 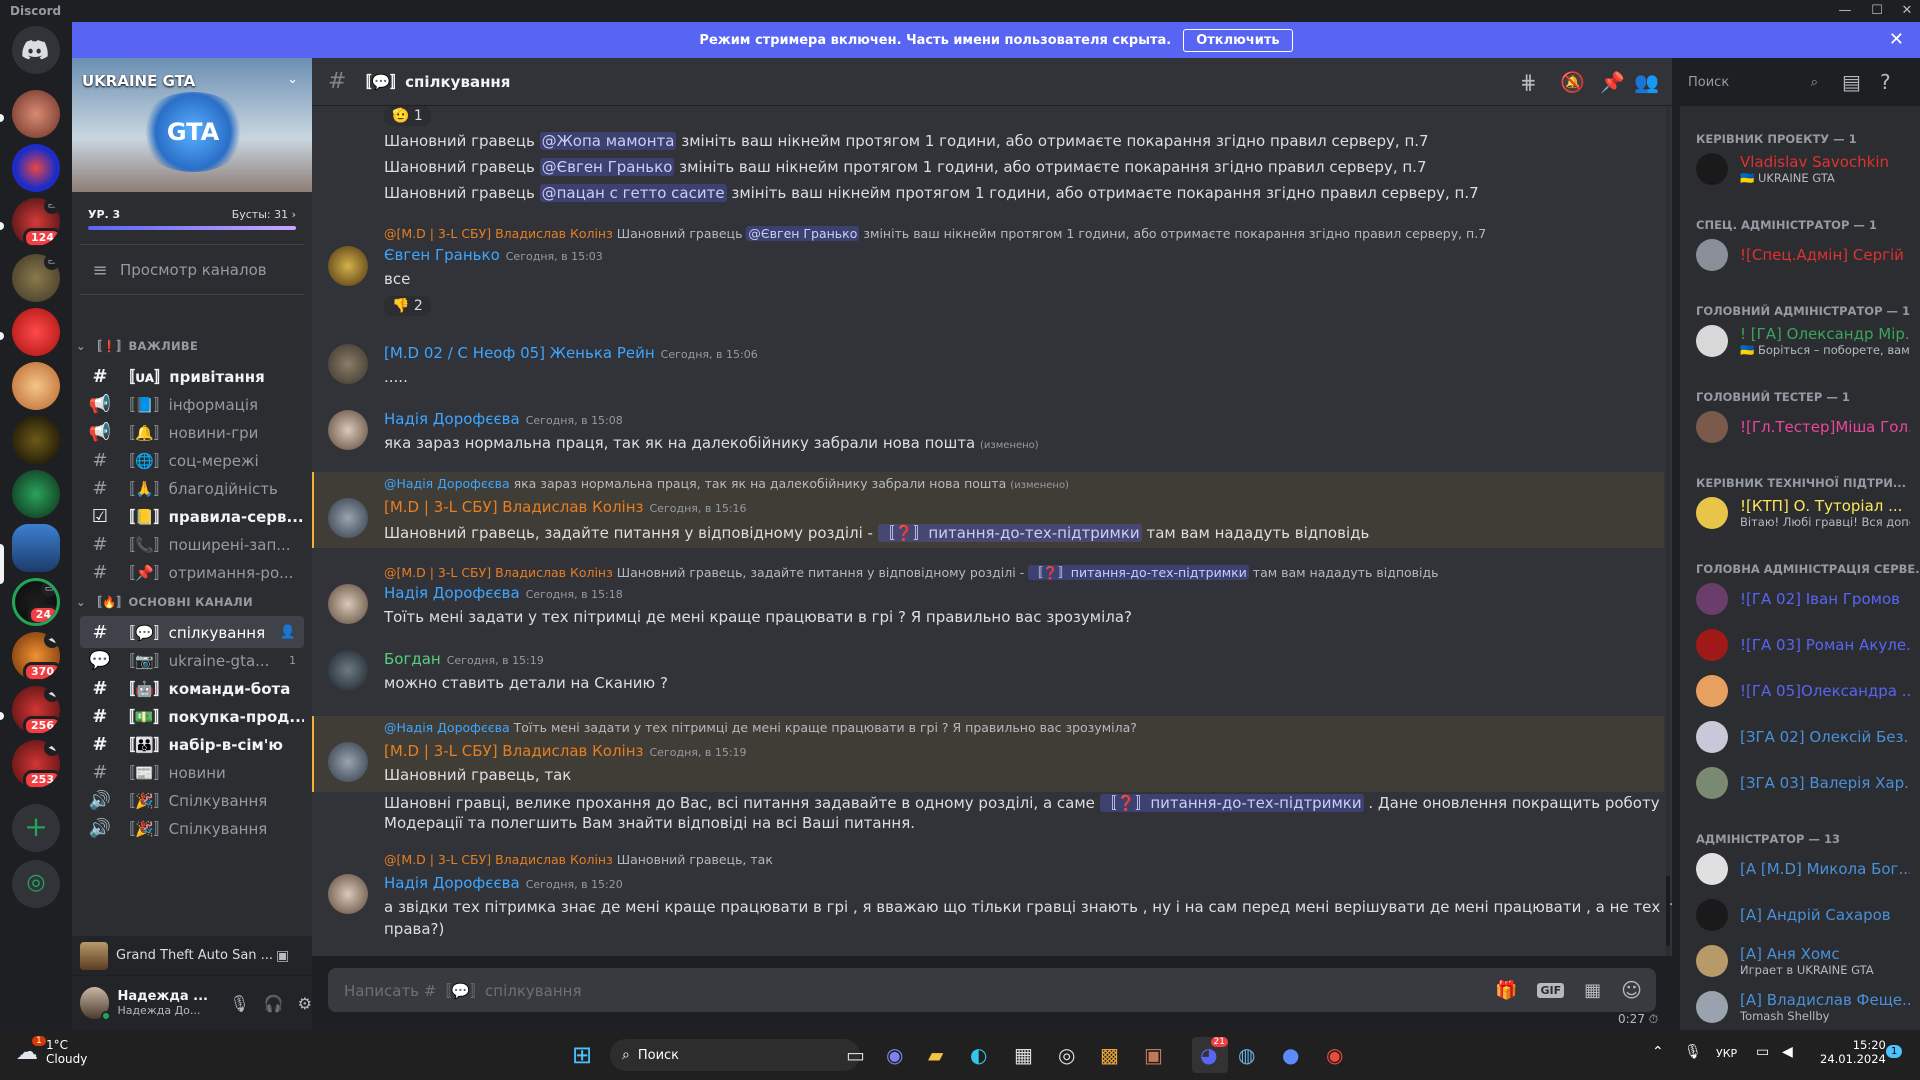 What do you see at coordinates (192, 270) in the screenshot?
I see `browse-channels: ≡ Просмотр каналов` at bounding box center [192, 270].